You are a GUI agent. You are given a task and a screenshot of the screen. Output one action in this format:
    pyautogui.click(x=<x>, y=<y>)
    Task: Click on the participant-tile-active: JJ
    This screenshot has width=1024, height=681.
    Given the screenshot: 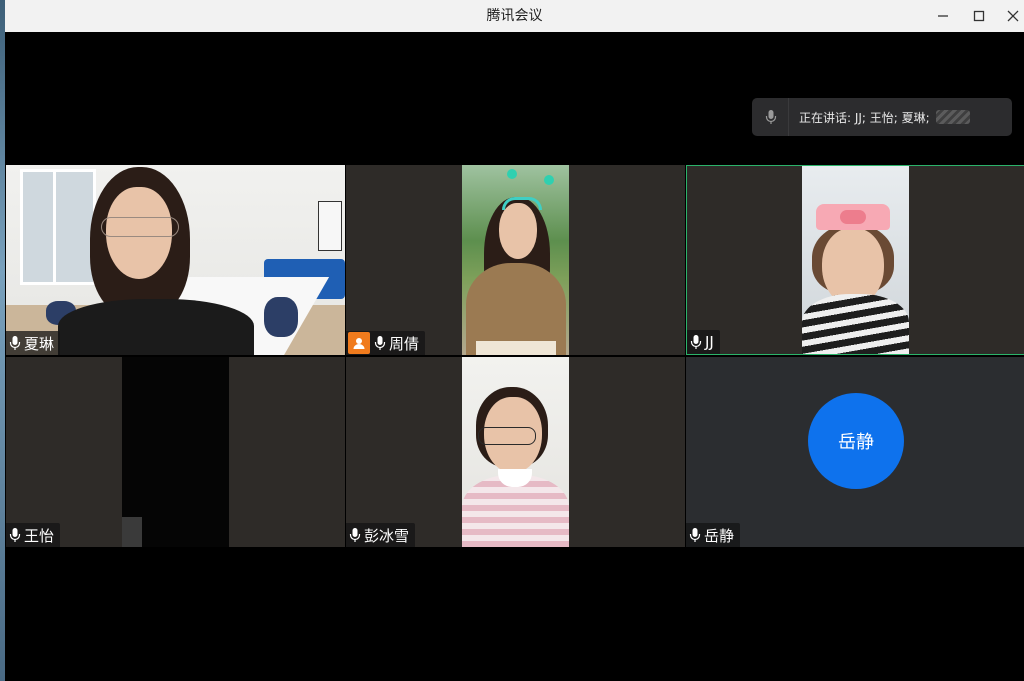 What is the action you would take?
    pyautogui.click(x=855, y=260)
    